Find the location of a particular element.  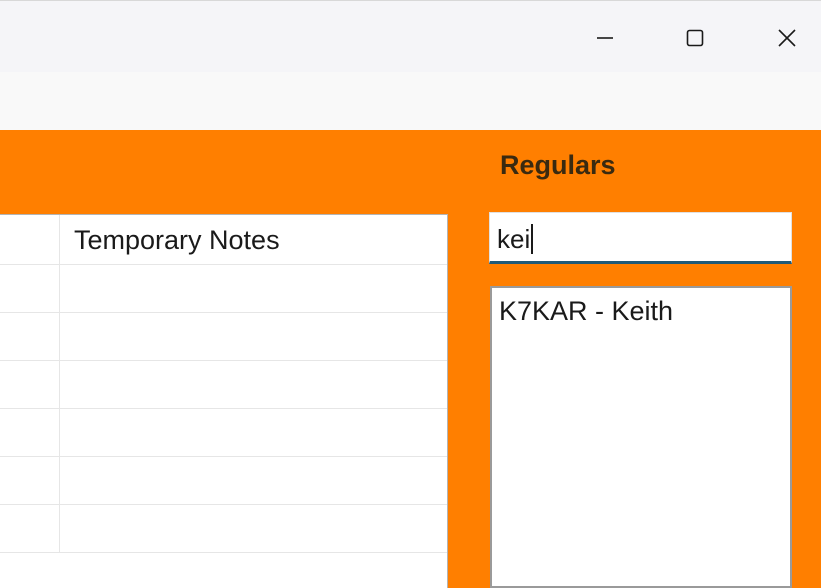

maximize-icon is located at coordinates (695, 38).